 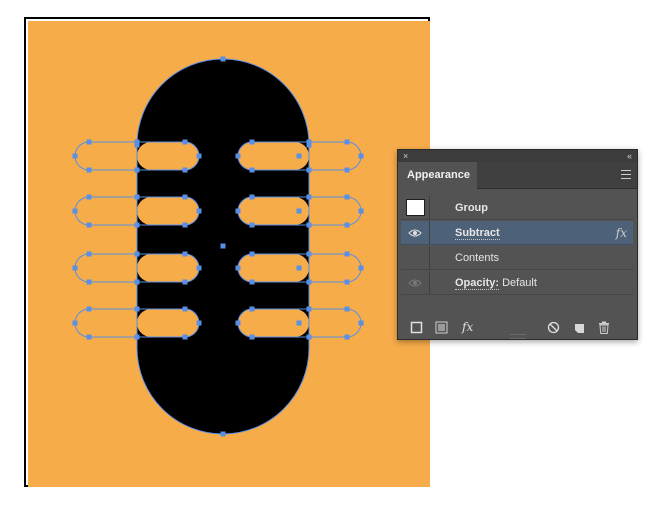 I want to click on add-new-effect-icon: fx, so click(x=467, y=327).